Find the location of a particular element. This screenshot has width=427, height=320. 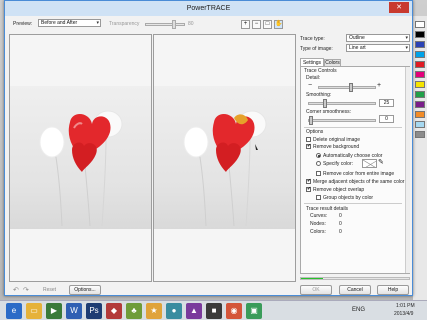

pan-icon: ✋ is located at coordinates (278, 24).